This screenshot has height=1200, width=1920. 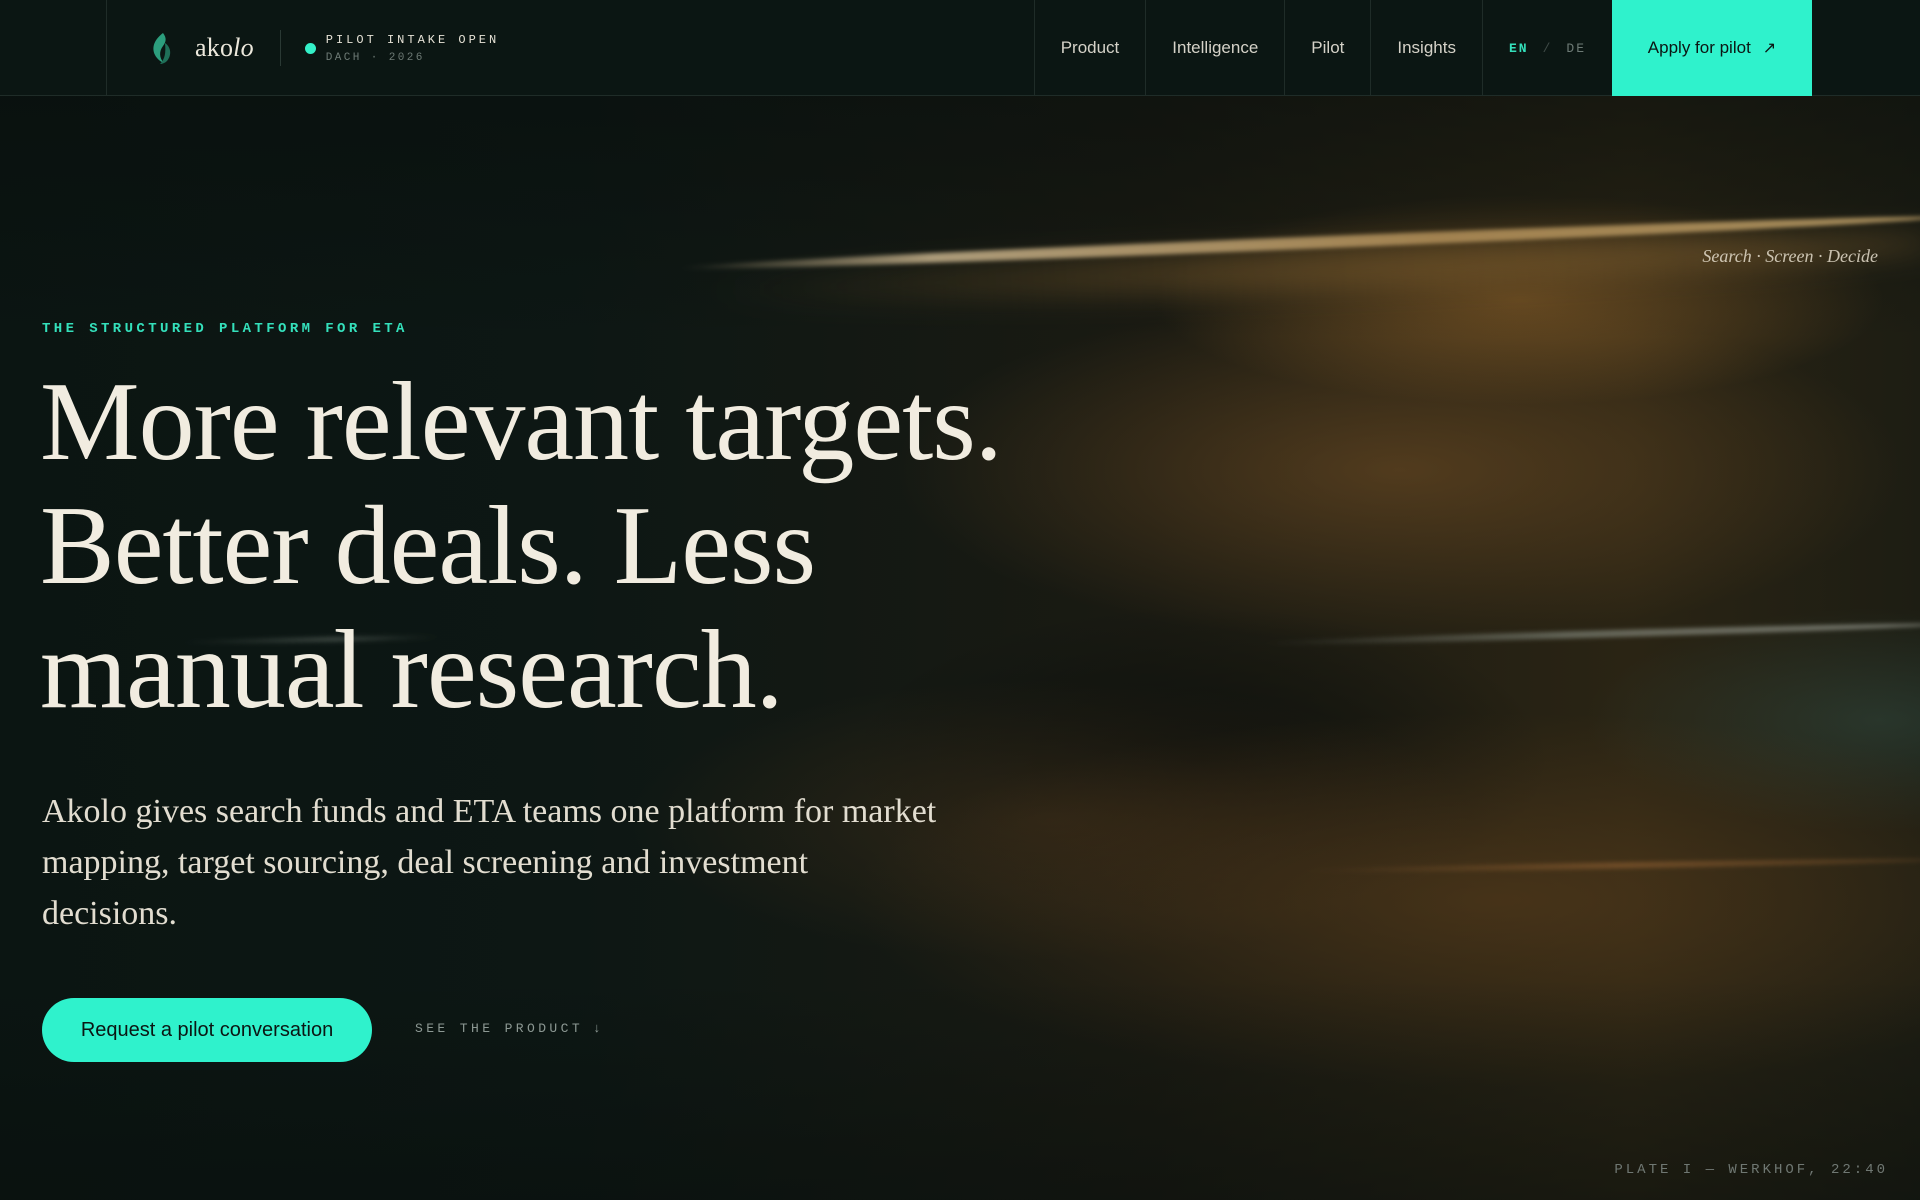 What do you see at coordinates (1327, 48) in the screenshot?
I see `nav-item-pilot: Pilot` at bounding box center [1327, 48].